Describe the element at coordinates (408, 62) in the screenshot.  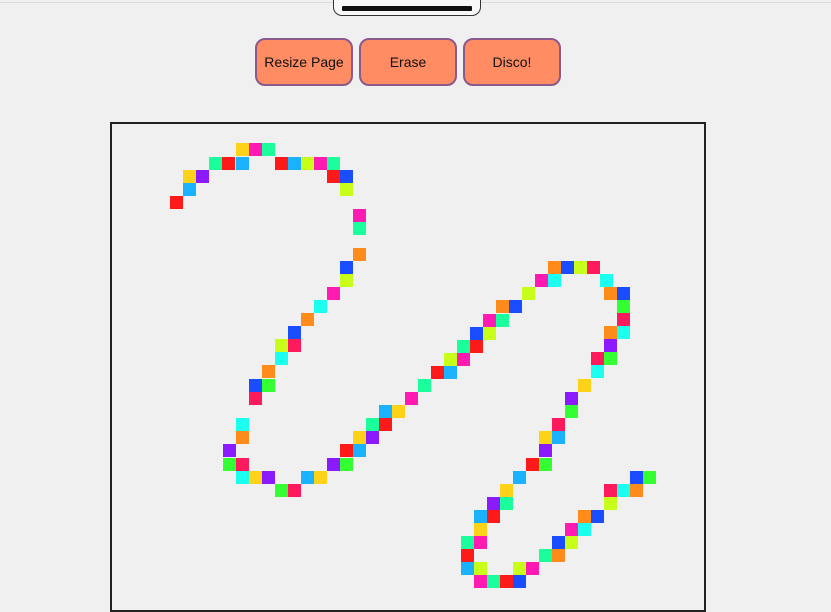
I see `erase-button: Erase` at that location.